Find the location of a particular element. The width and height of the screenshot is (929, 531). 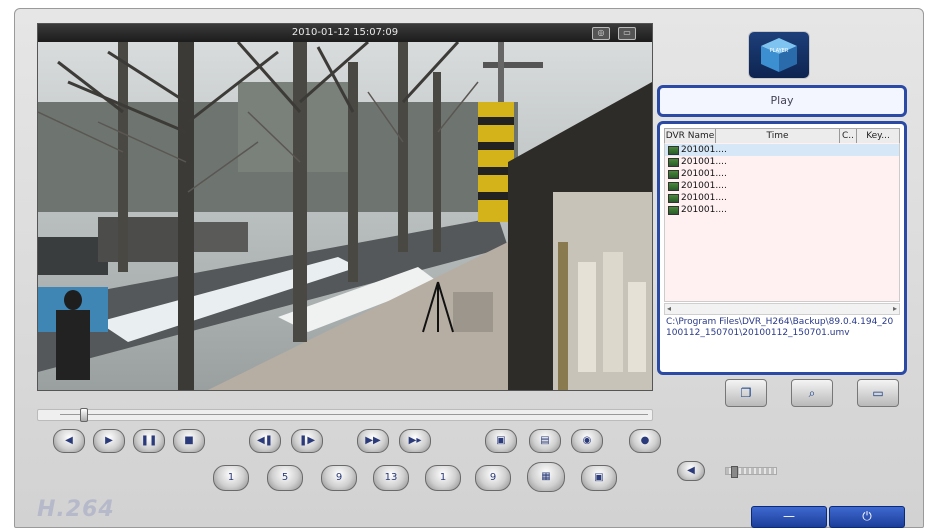

file-list-scrollbar: ◂ ▸ is located at coordinates (782, 309).